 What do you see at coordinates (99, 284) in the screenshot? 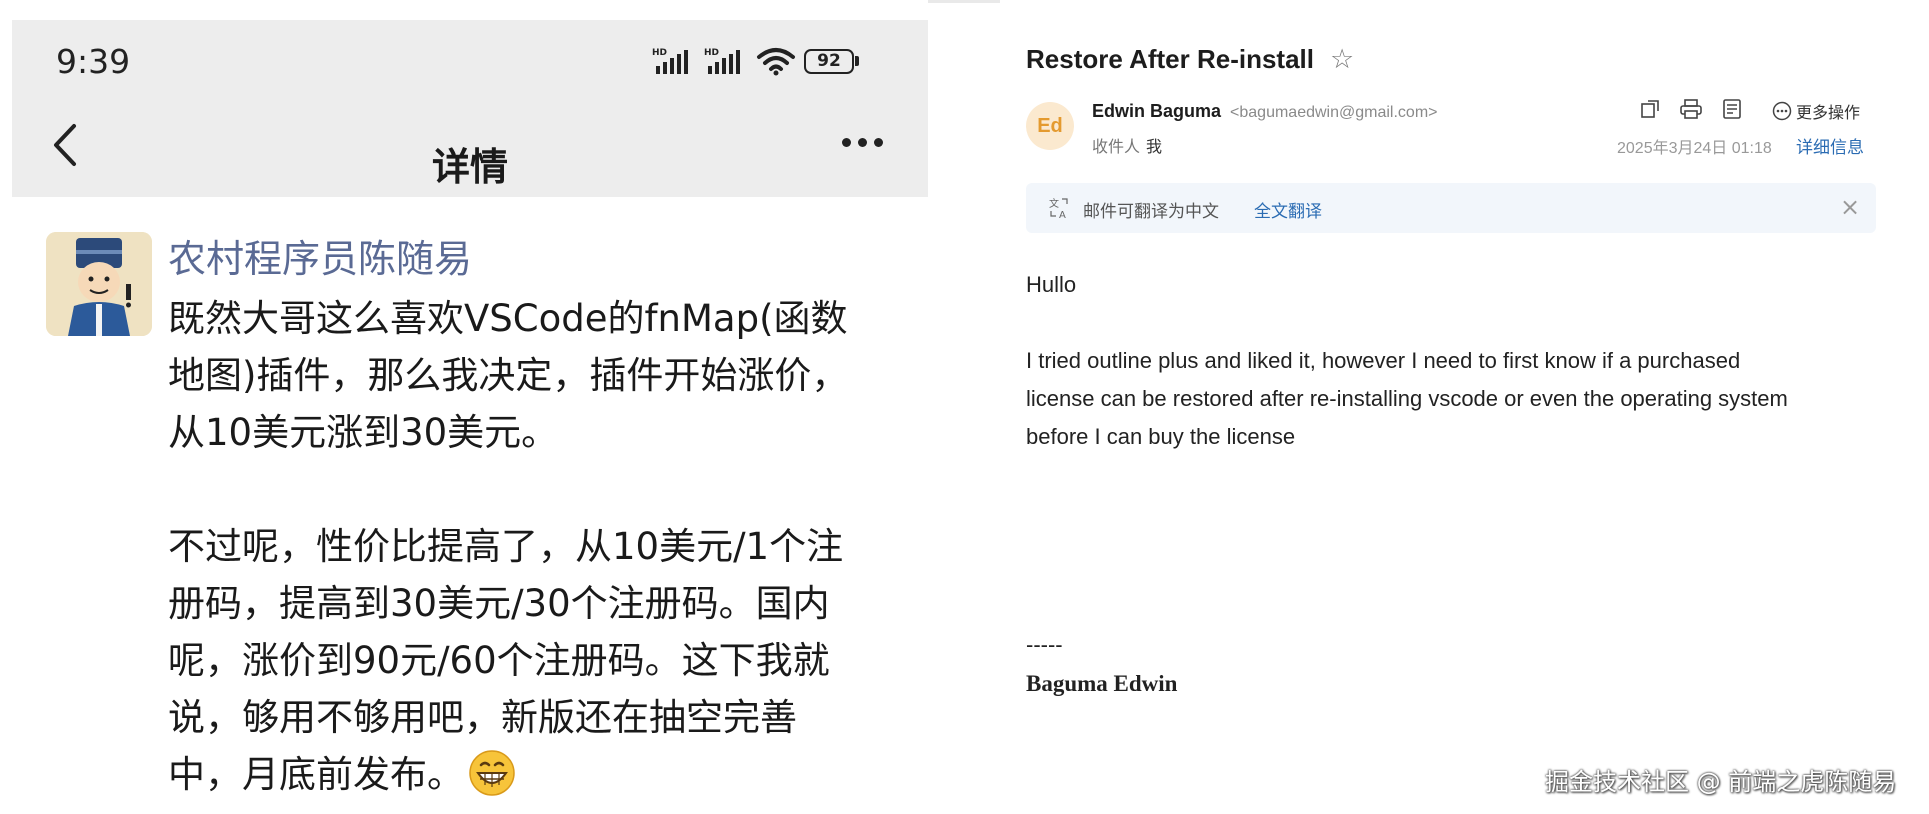
I see `avatar` at bounding box center [99, 284].